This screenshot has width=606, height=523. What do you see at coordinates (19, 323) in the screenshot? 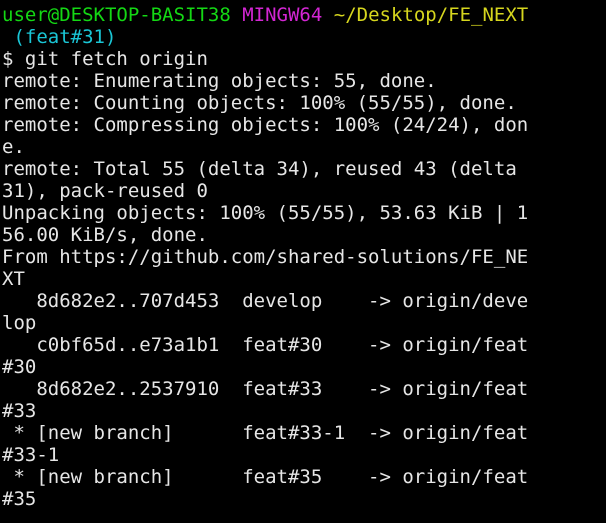
I see `output-line: lop` at bounding box center [19, 323].